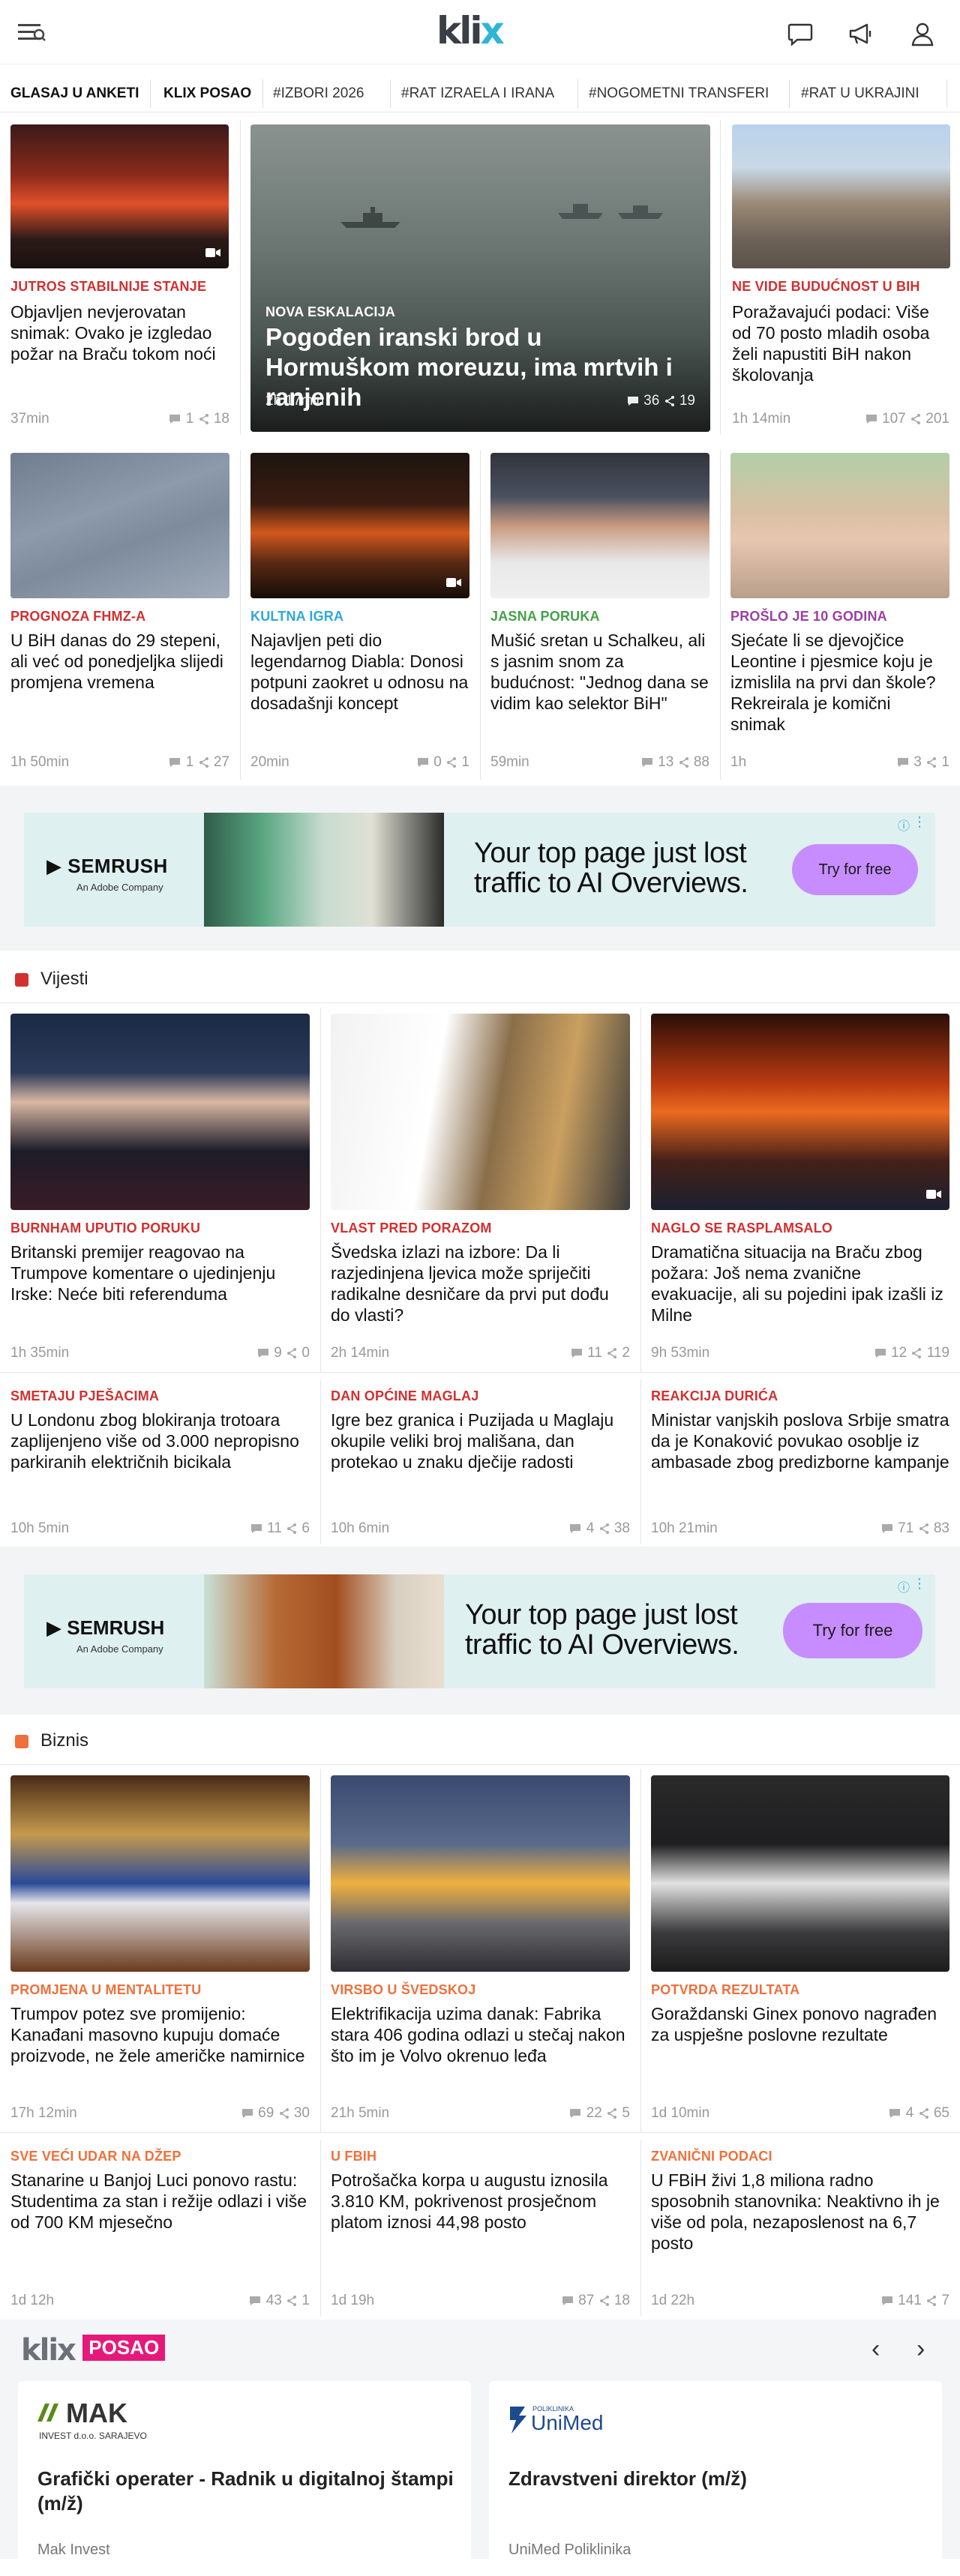 This screenshot has width=960, height=2576. What do you see at coordinates (800, 34) in the screenshot?
I see `comments-icon` at bounding box center [800, 34].